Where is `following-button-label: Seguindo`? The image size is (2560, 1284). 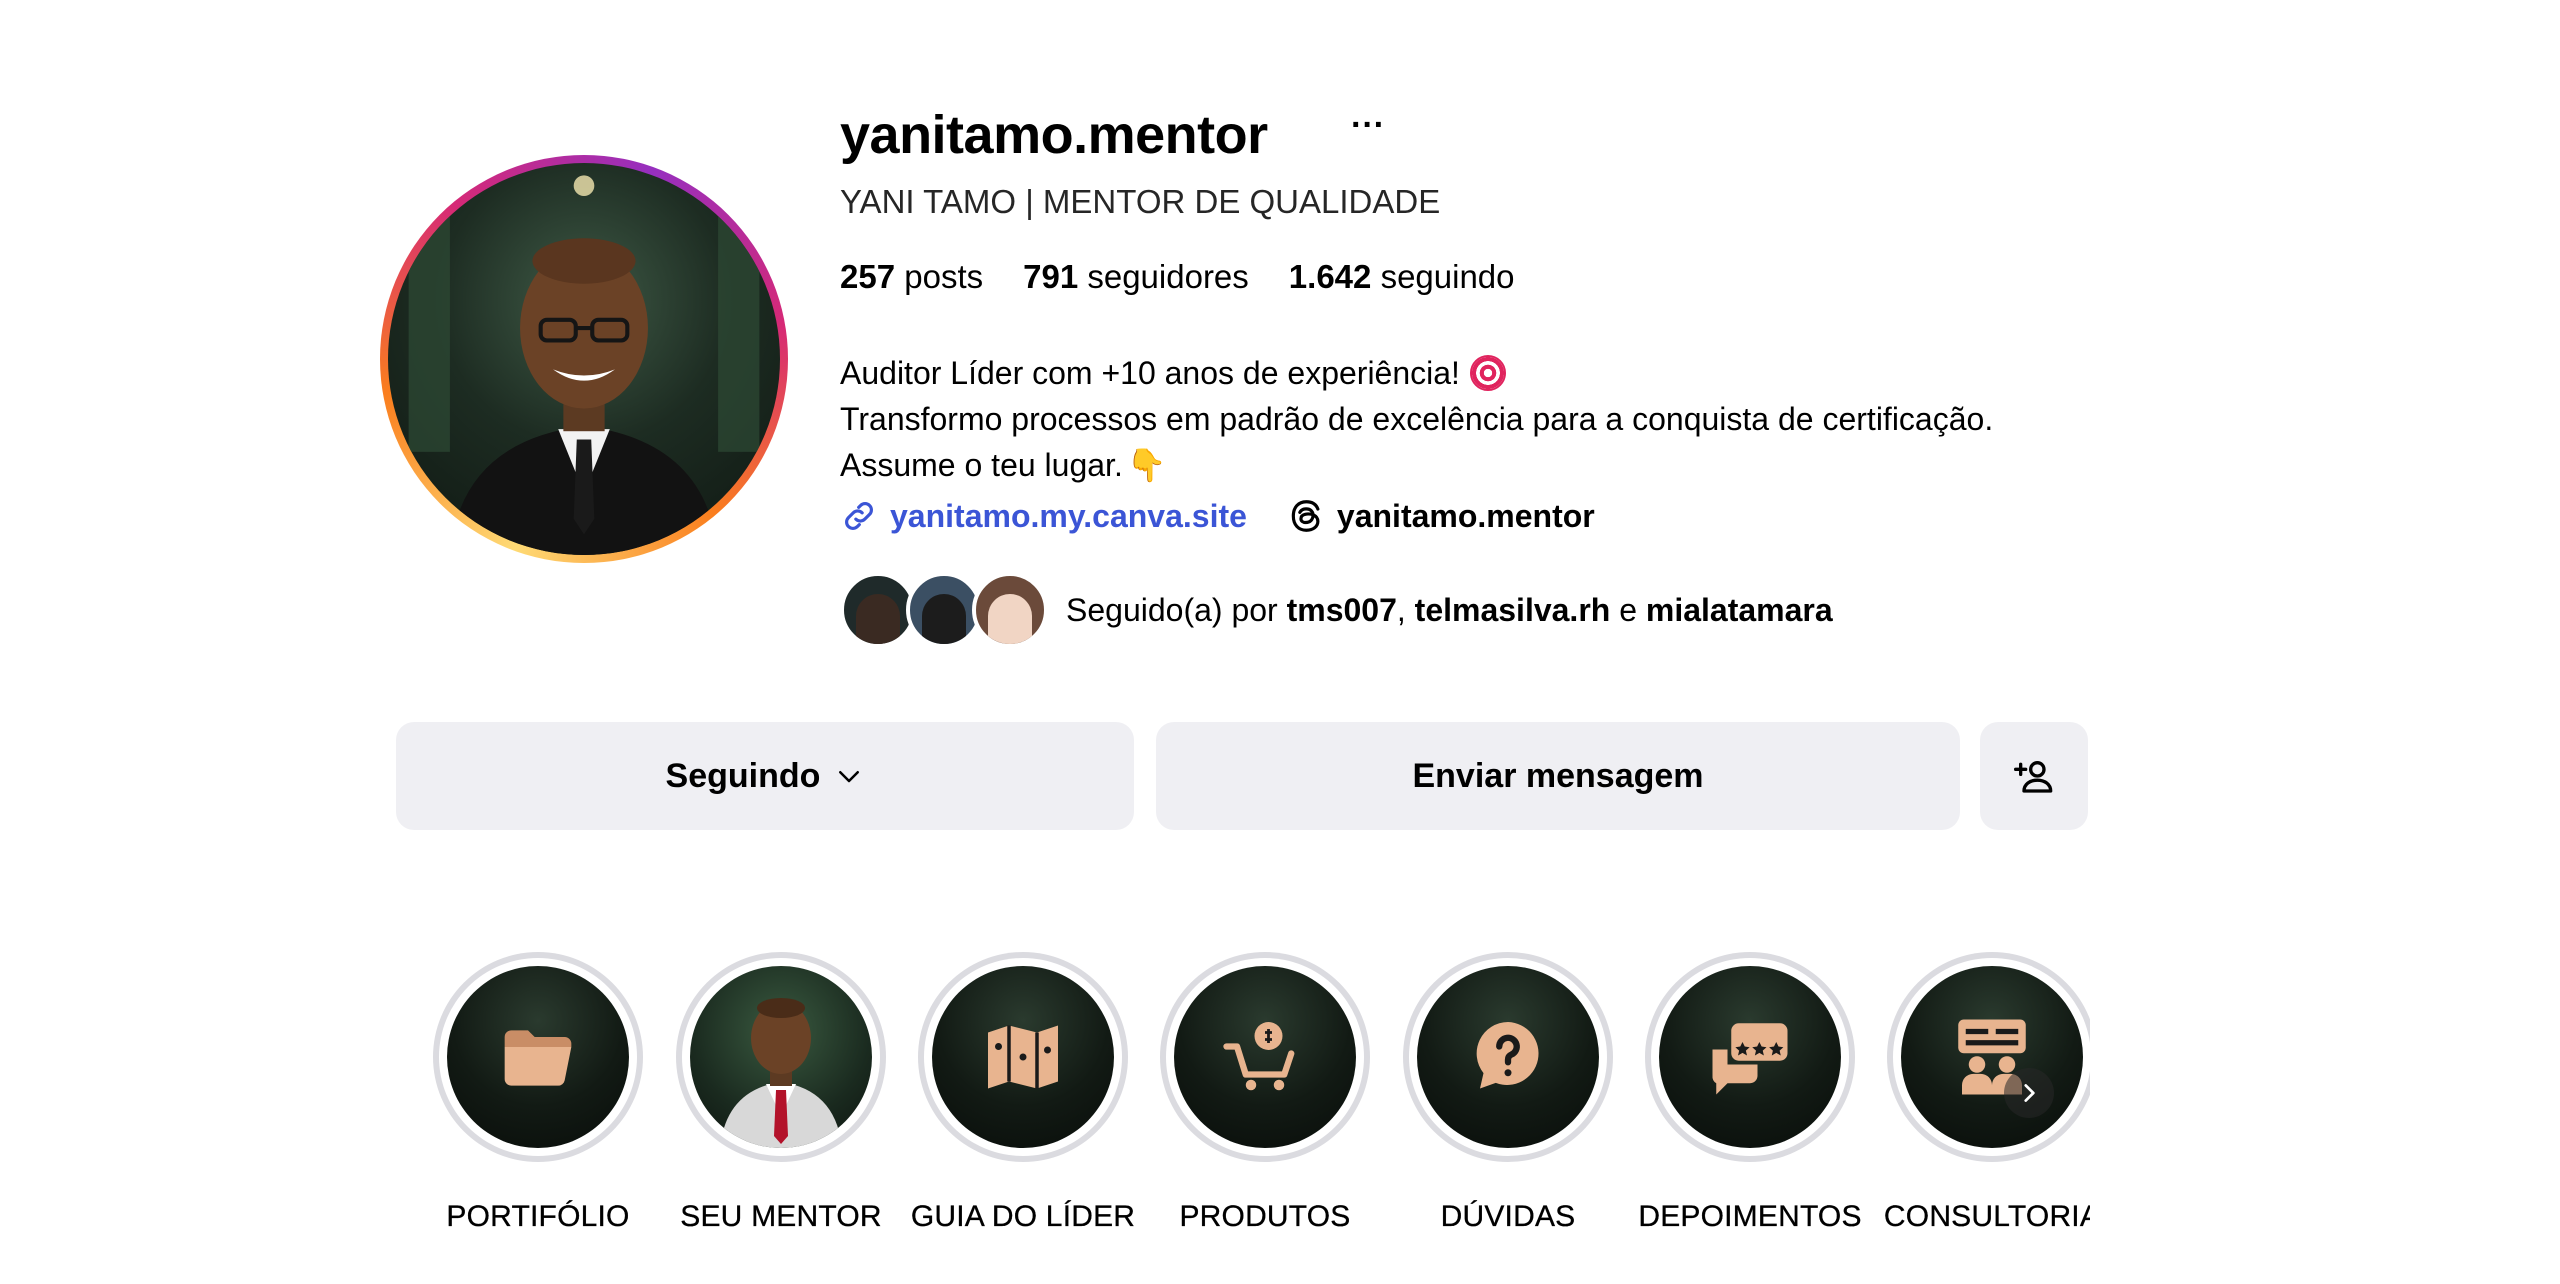 following-button-label: Seguindo is located at coordinates (743, 775).